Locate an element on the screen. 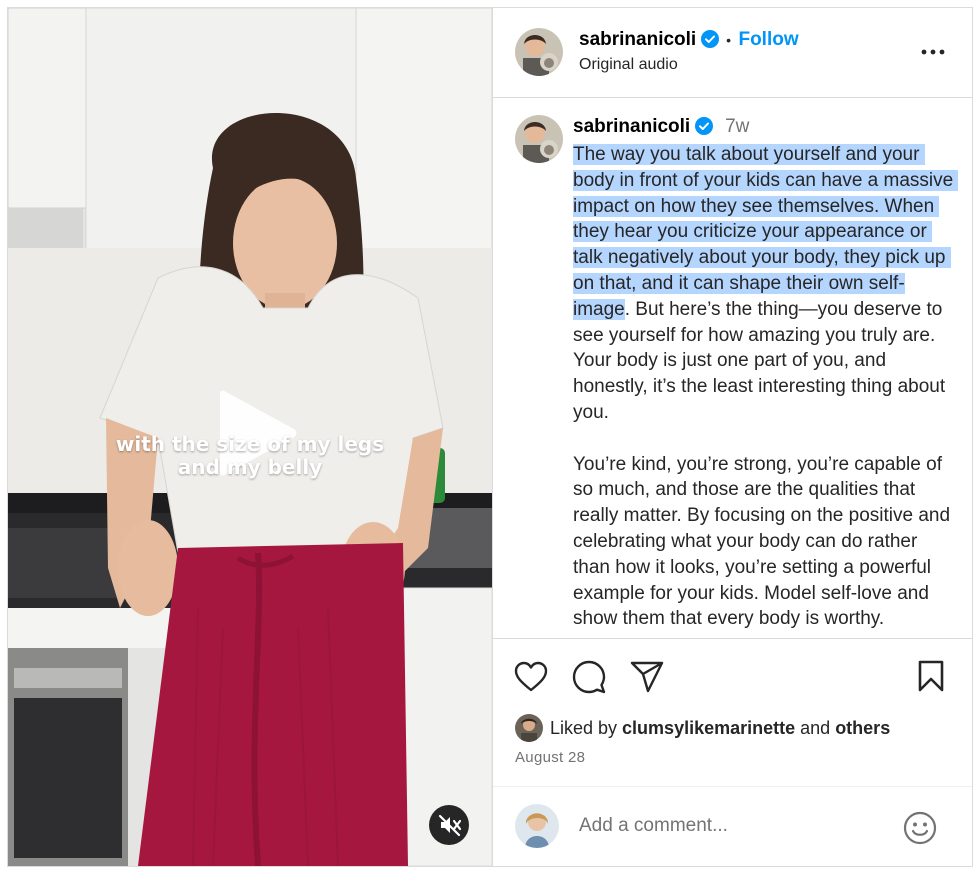 The width and height of the screenshot is (980, 873). post-header: sabrinanicoli • Follow Original audio is located at coordinates (732, 53).